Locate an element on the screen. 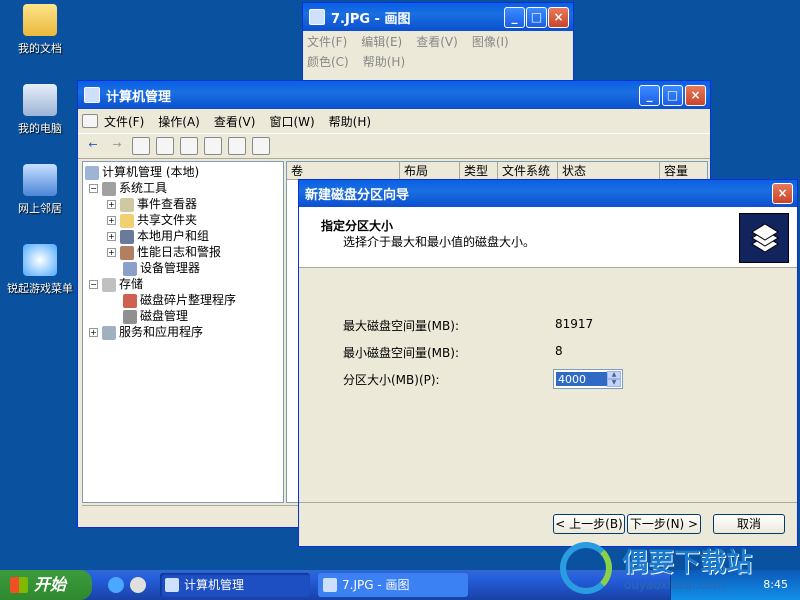  menu-action: 操作(A) is located at coordinates (179, 121).